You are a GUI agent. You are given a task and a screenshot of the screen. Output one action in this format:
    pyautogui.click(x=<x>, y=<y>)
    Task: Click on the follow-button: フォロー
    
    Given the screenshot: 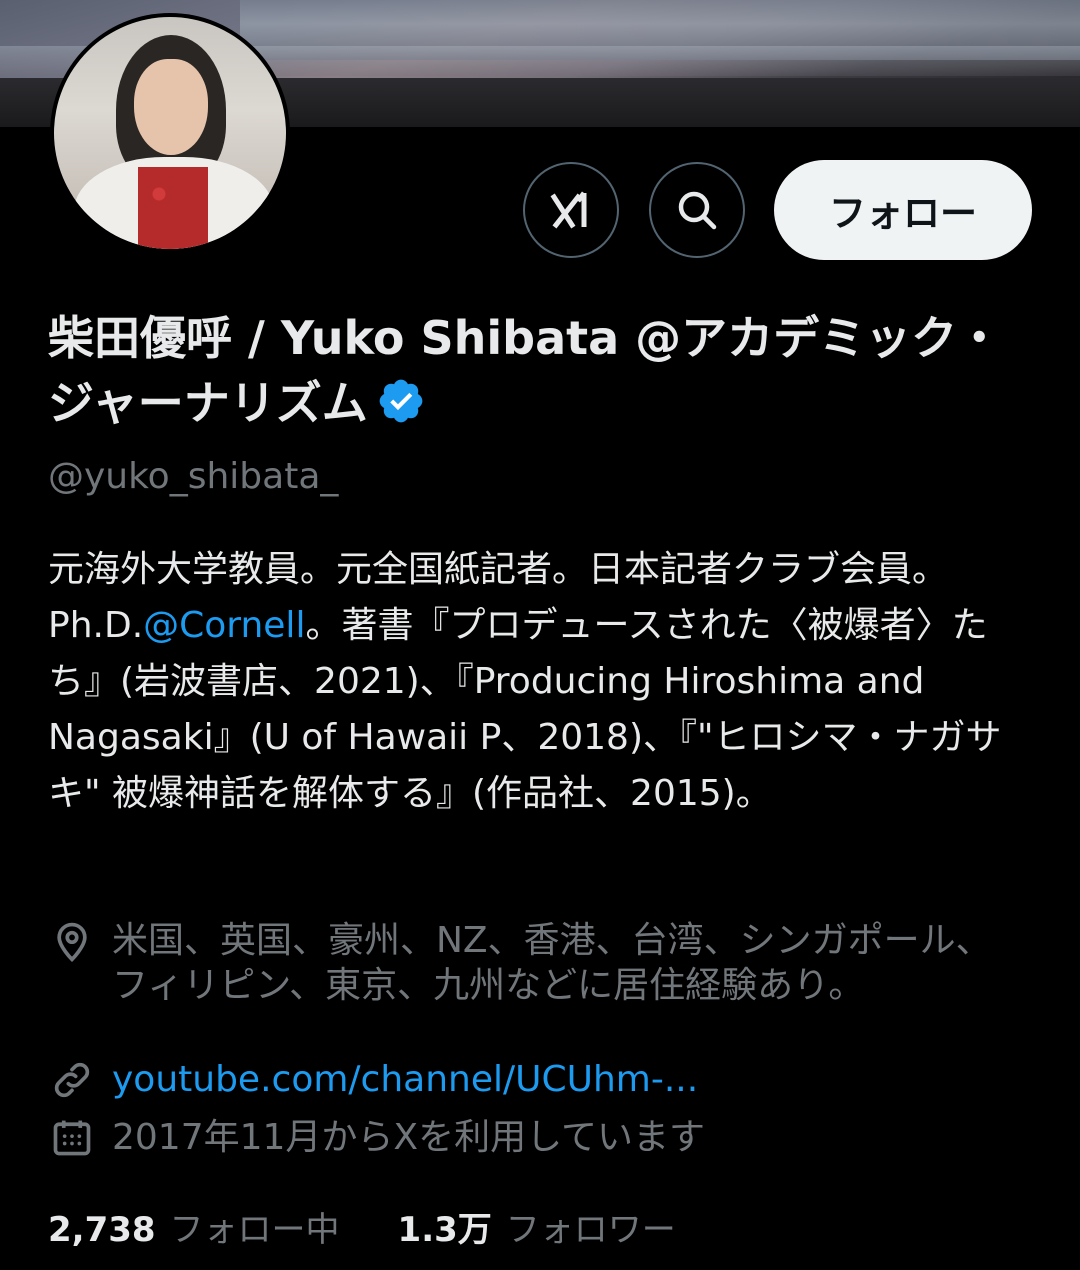 What is the action you would take?
    pyautogui.click(x=903, y=210)
    